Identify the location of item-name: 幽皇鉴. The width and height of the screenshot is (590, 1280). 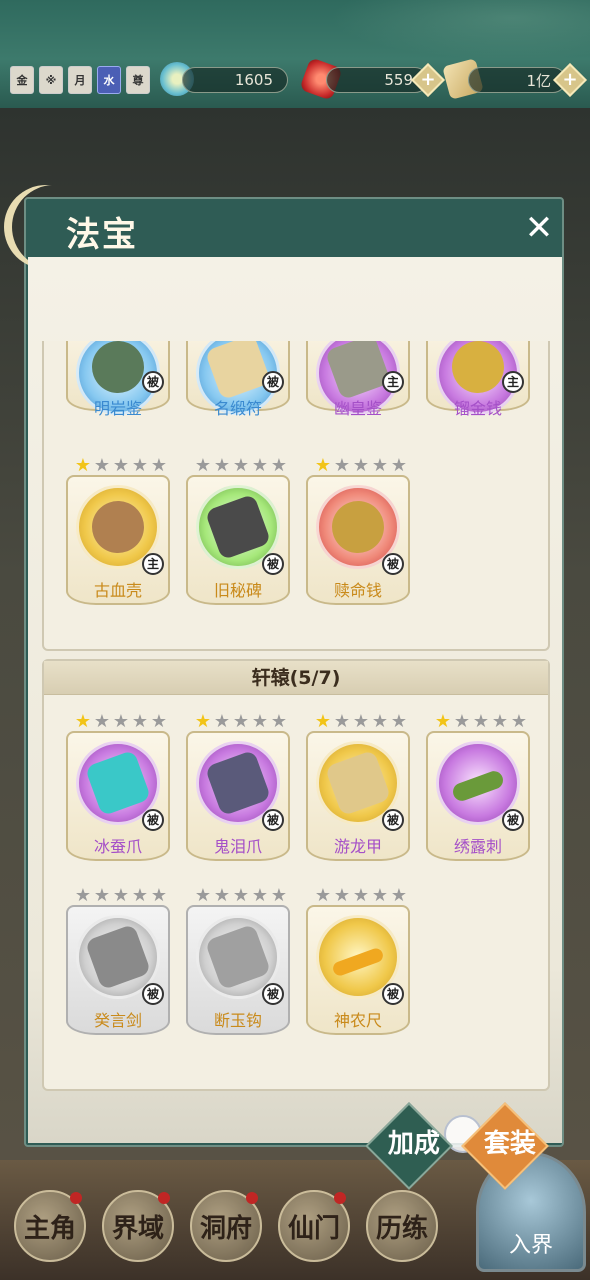
(357, 408).